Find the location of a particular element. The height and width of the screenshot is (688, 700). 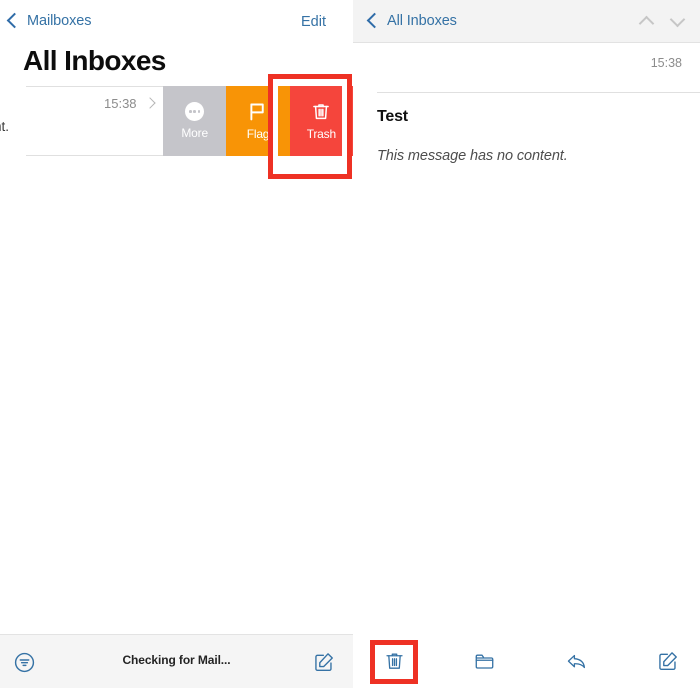

swipe-more-label: More is located at coordinates (194, 133).